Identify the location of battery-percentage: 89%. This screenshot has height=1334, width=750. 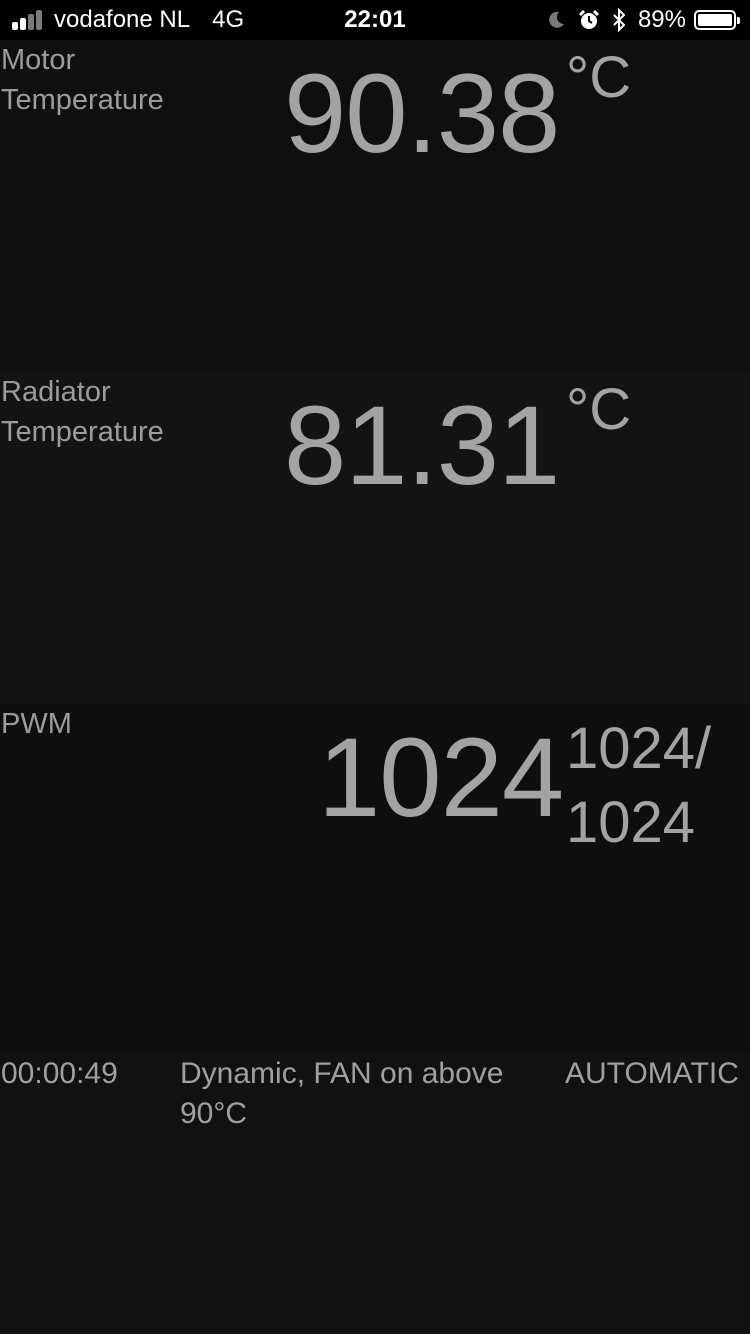
(661, 19).